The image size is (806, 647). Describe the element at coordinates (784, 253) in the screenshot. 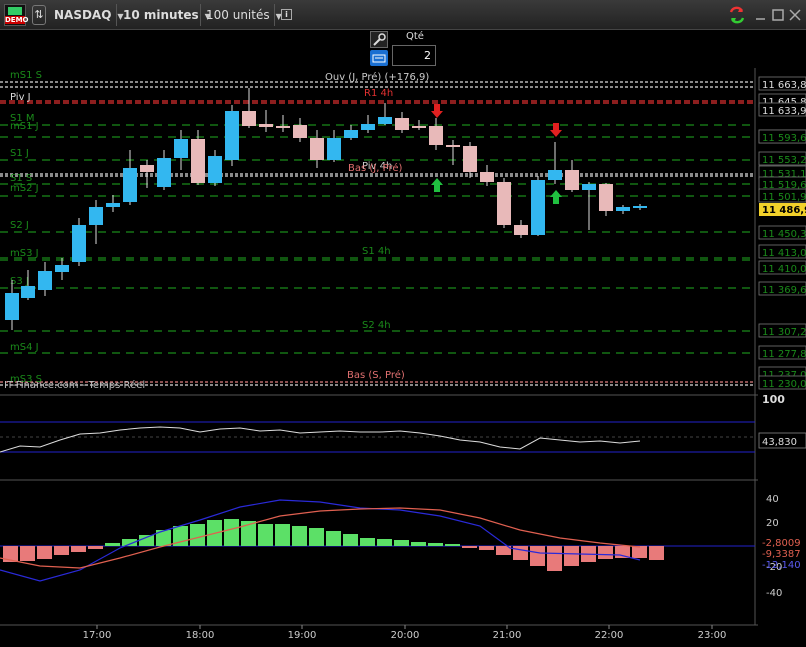

I see `price-tag: 11 413,0` at that location.